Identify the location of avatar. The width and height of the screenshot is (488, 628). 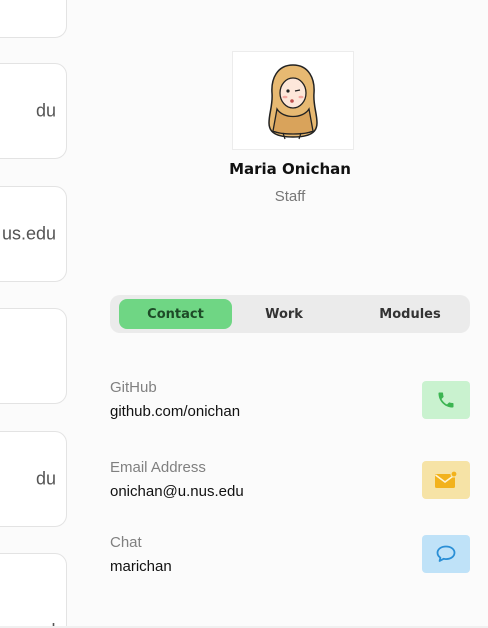
(293, 100).